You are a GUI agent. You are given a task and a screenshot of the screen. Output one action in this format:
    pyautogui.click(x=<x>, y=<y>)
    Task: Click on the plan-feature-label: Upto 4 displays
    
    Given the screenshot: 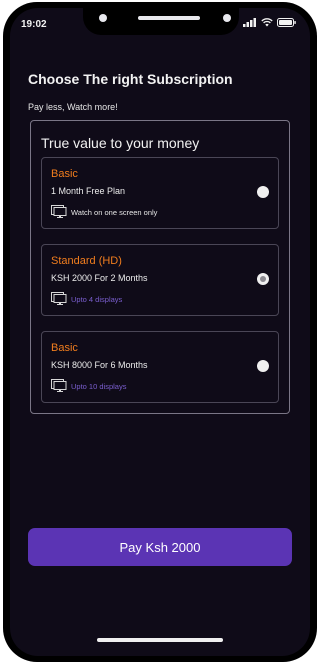 What is the action you would take?
    pyautogui.click(x=97, y=299)
    